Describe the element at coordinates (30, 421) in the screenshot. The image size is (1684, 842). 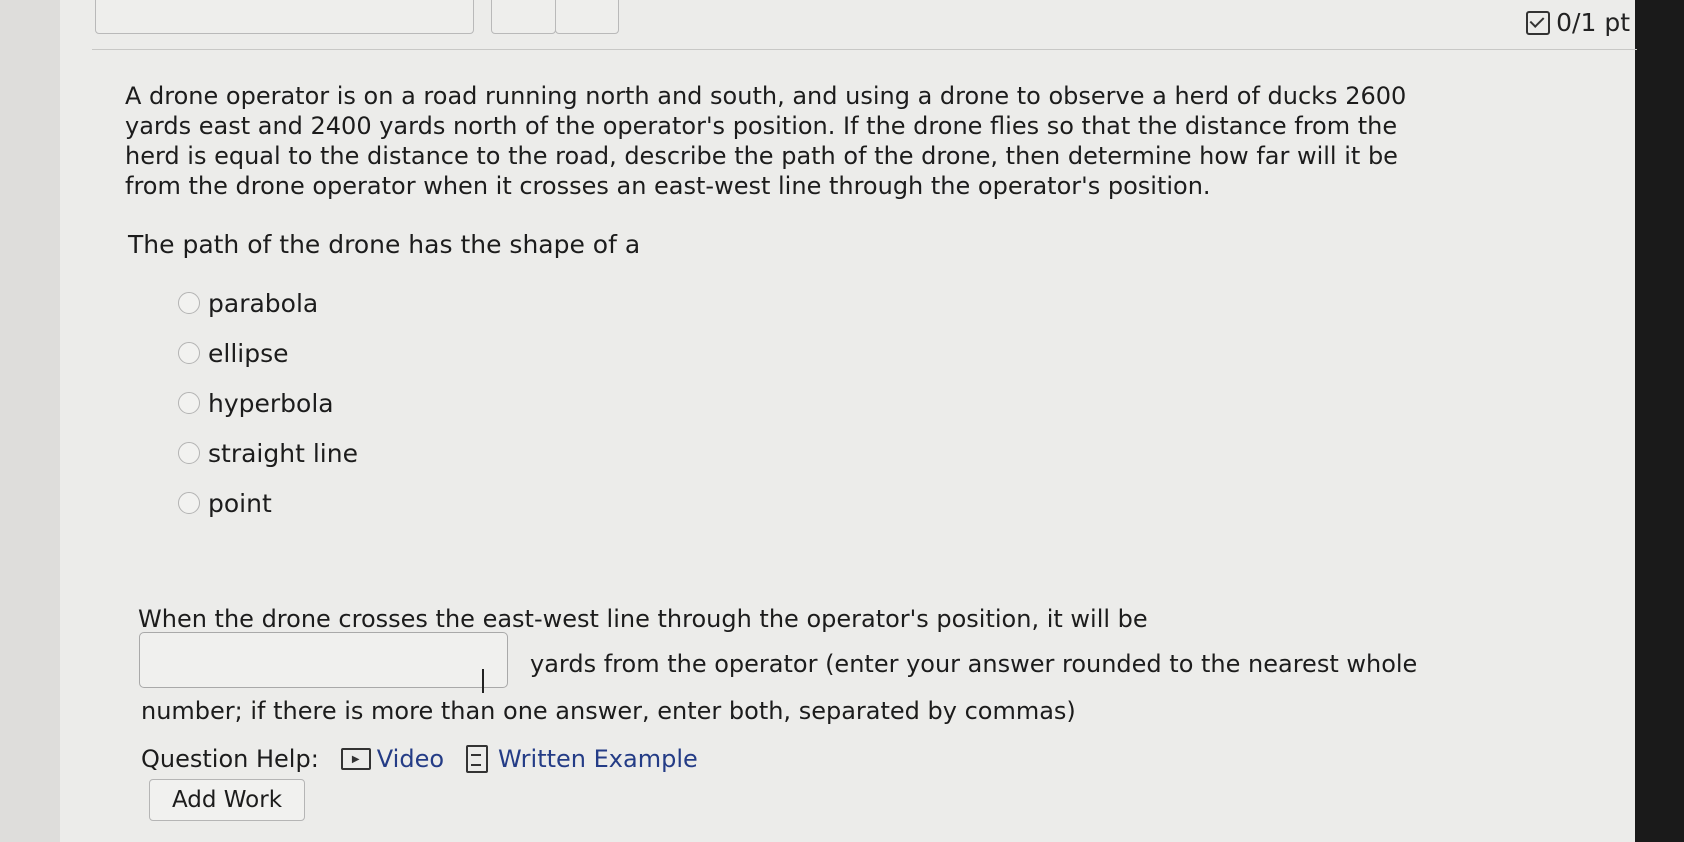
I see `left-margin` at that location.